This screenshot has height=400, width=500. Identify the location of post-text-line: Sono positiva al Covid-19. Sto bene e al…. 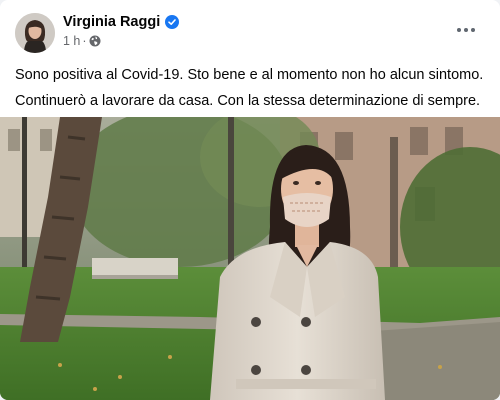
(249, 75).